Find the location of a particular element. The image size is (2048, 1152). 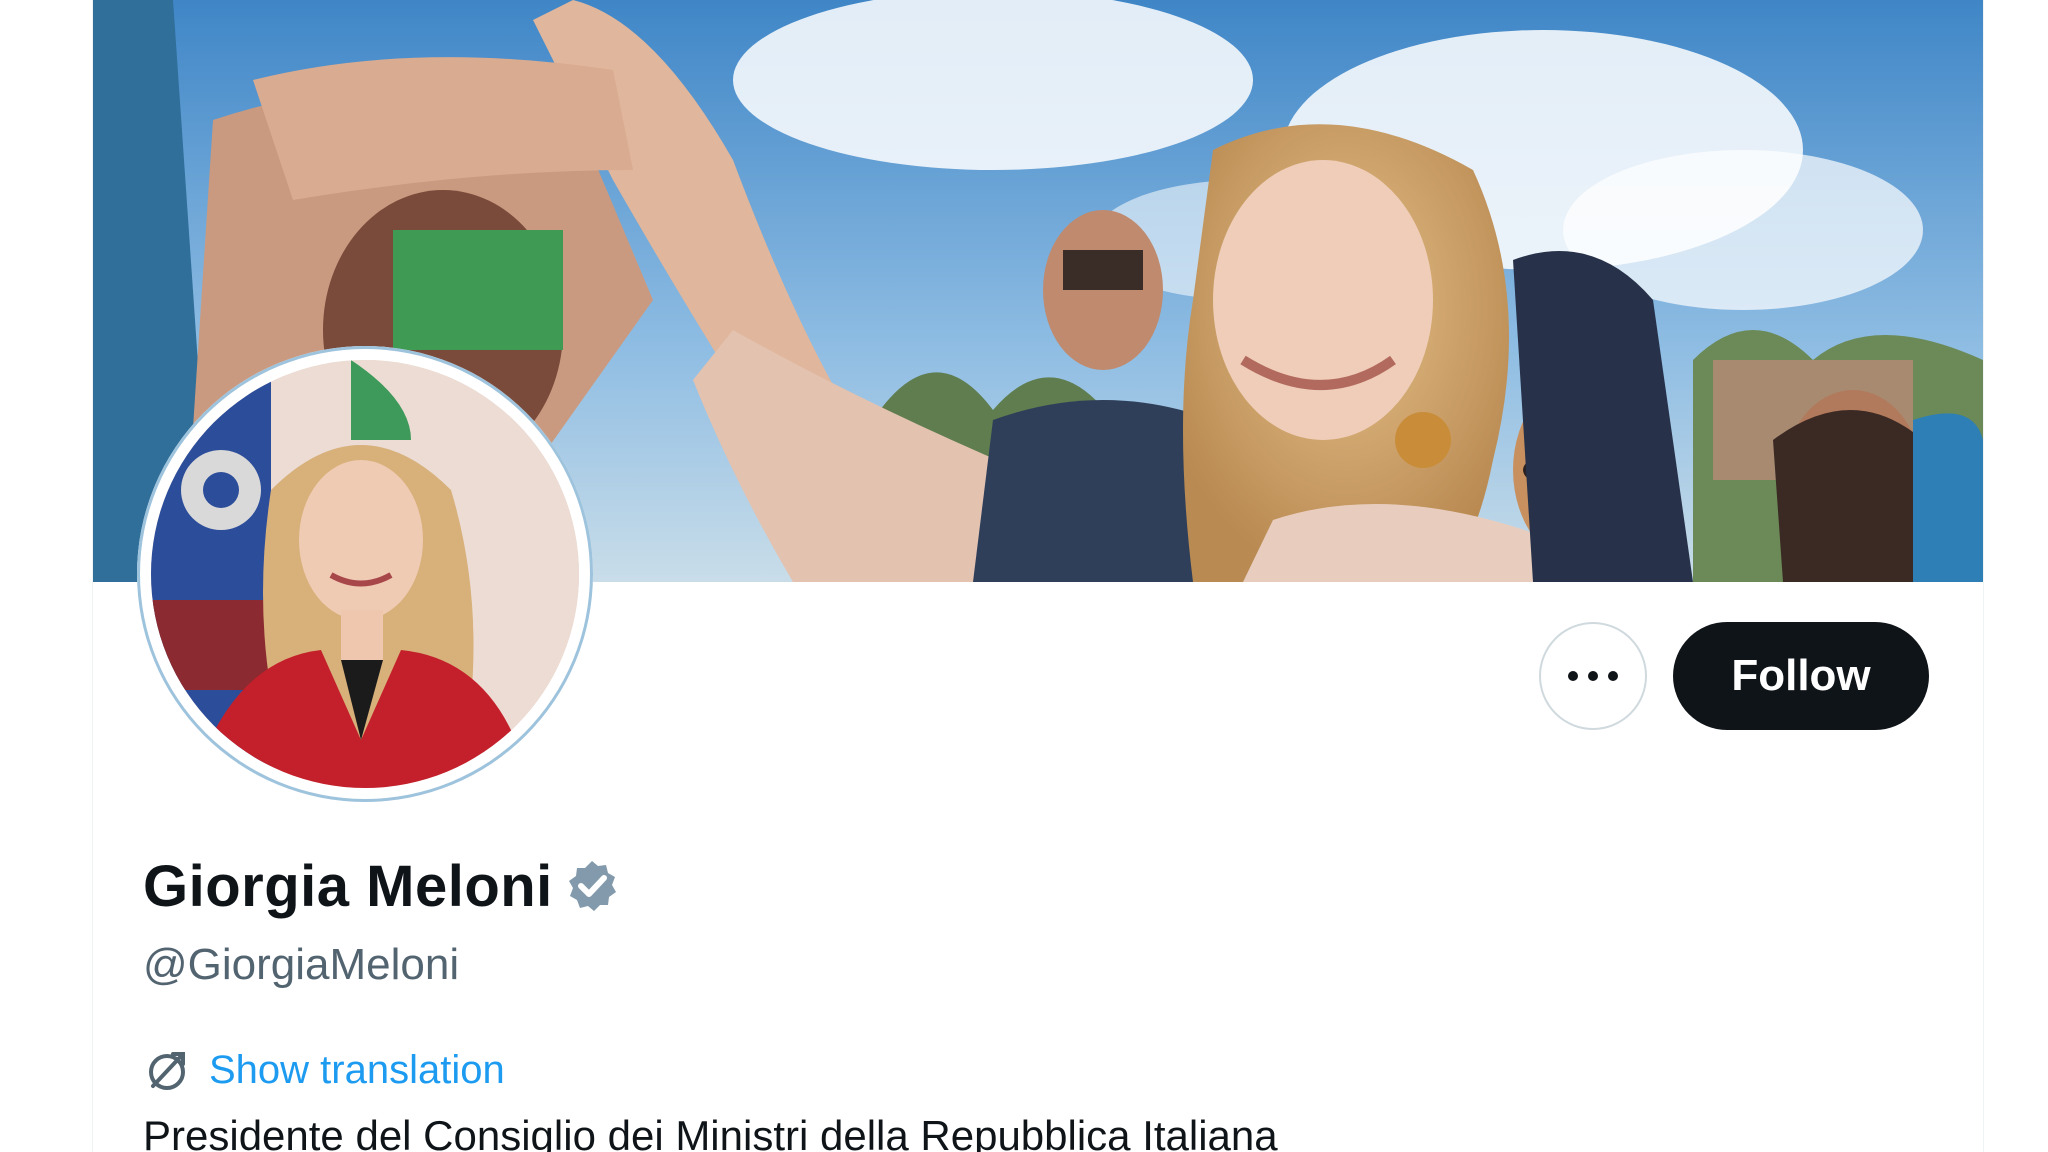

translate-icon is located at coordinates (167, 1071).